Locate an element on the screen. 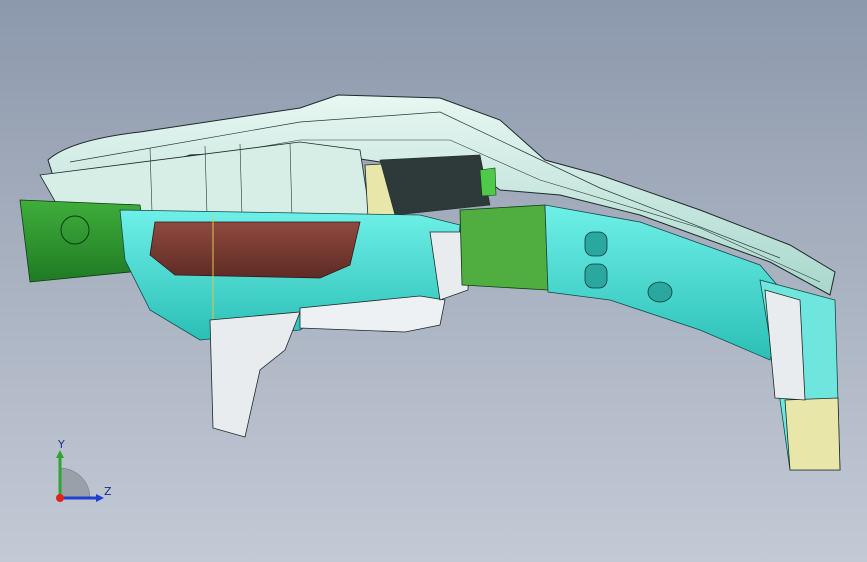 The height and width of the screenshot is (562, 867). y-axis-arrow is located at coordinates (60, 454).